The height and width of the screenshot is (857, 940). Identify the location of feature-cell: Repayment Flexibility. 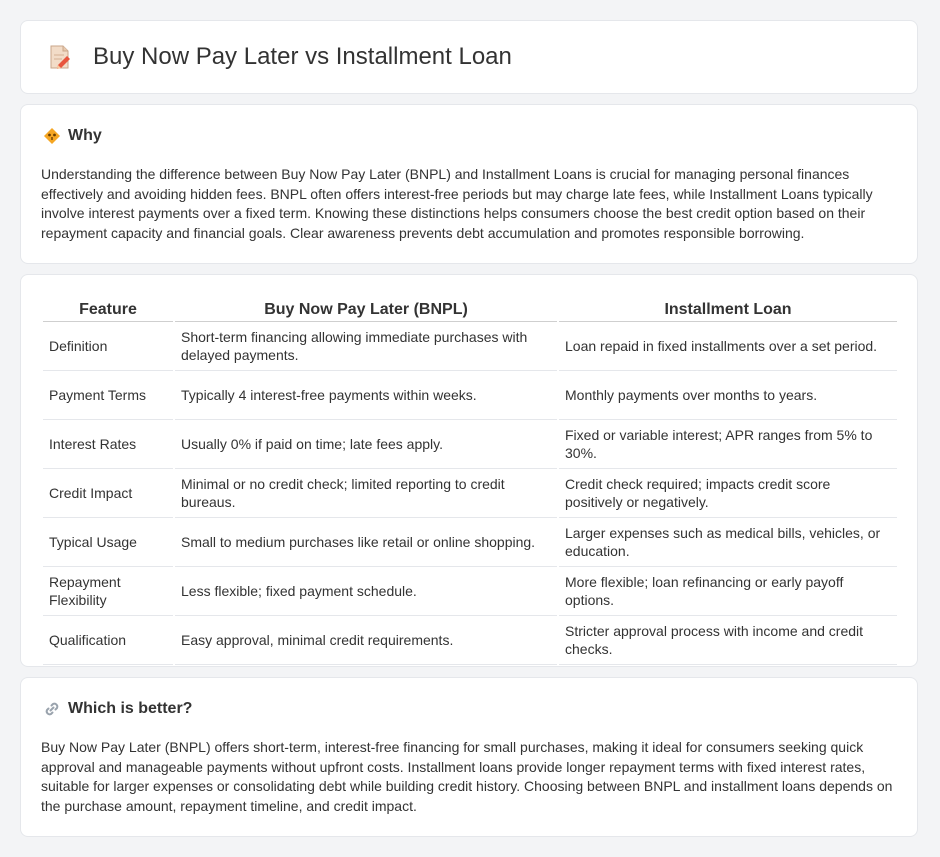
(108, 591).